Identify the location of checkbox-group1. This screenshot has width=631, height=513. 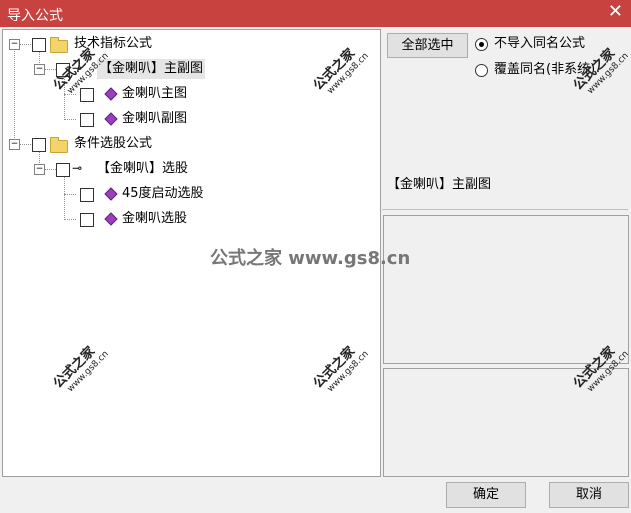
(39, 45).